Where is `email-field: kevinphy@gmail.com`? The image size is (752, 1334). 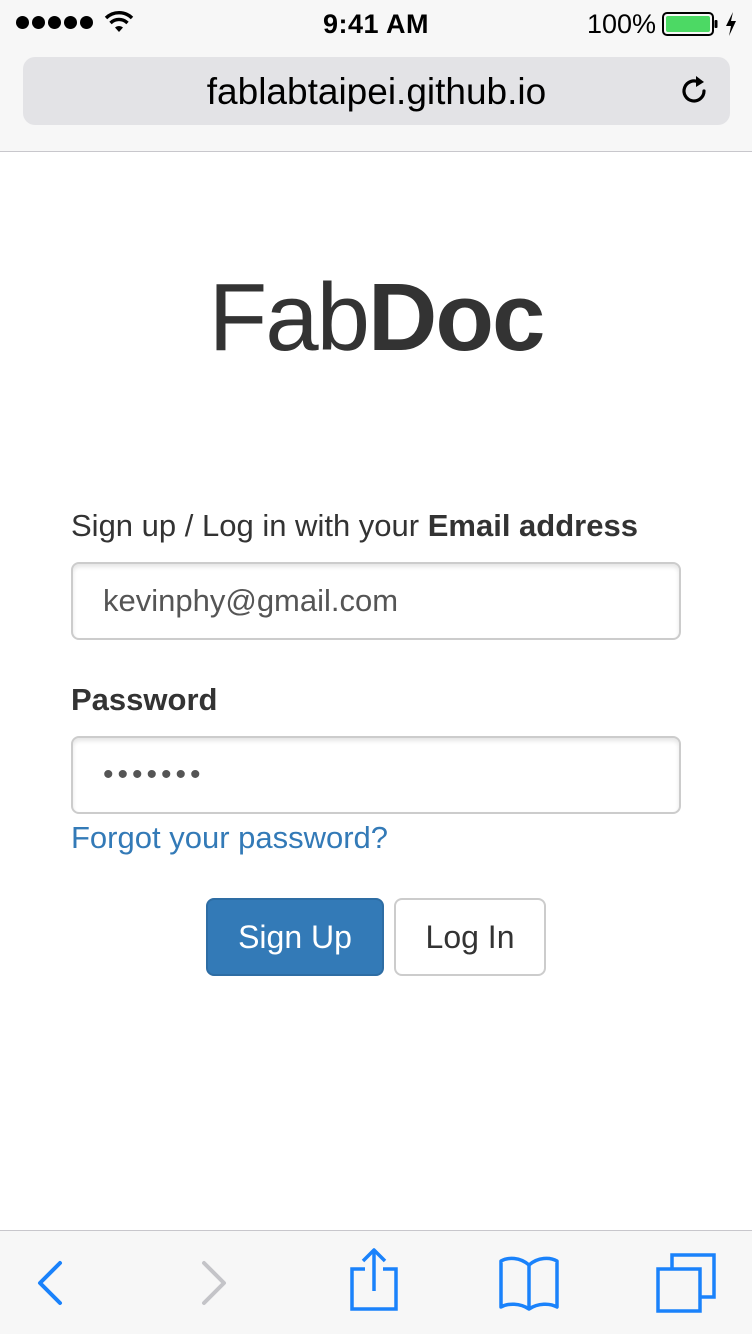 email-field: kevinphy@gmail.com is located at coordinates (376, 601).